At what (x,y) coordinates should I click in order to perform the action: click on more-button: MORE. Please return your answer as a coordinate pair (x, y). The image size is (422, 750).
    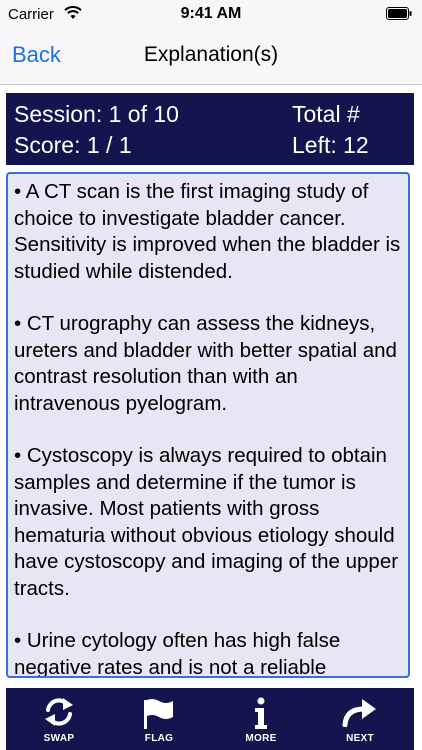
    Looking at the image, I should click on (261, 719).